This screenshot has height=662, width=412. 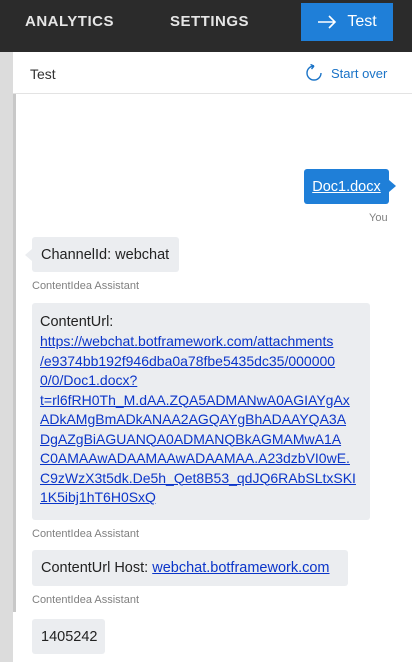 I want to click on bot-message-bubble: ChannelId: webchat, so click(x=102, y=254).